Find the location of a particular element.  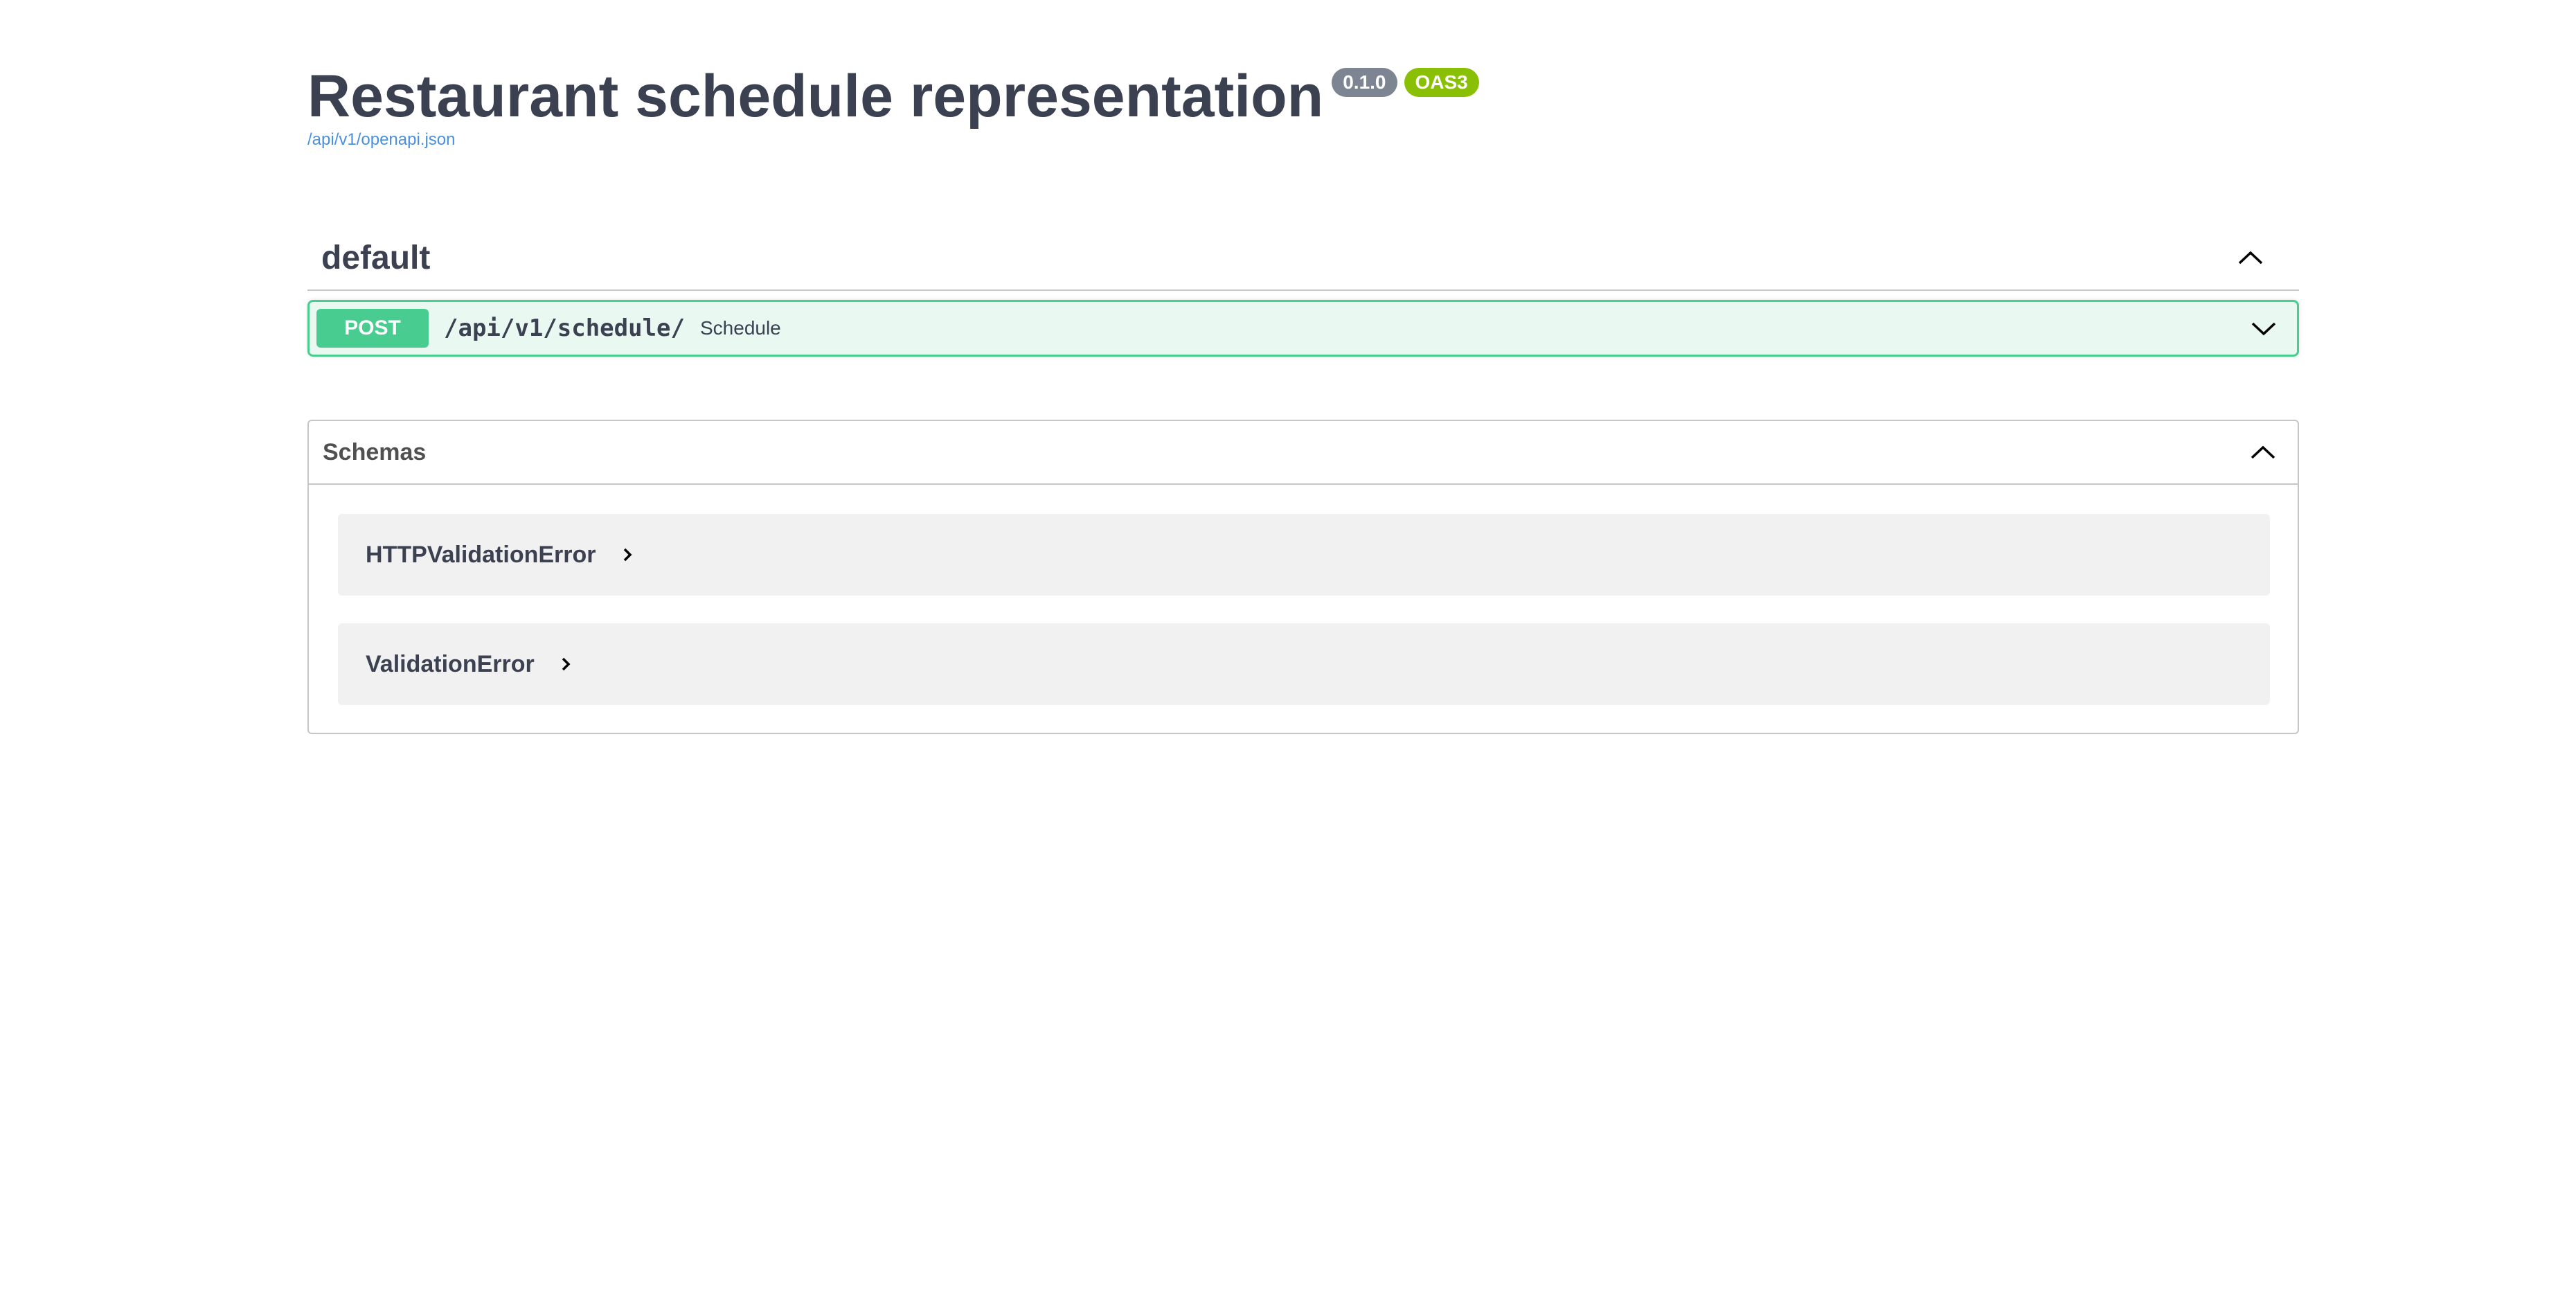

page-title: Restaurant schedule representation is located at coordinates (815, 96).